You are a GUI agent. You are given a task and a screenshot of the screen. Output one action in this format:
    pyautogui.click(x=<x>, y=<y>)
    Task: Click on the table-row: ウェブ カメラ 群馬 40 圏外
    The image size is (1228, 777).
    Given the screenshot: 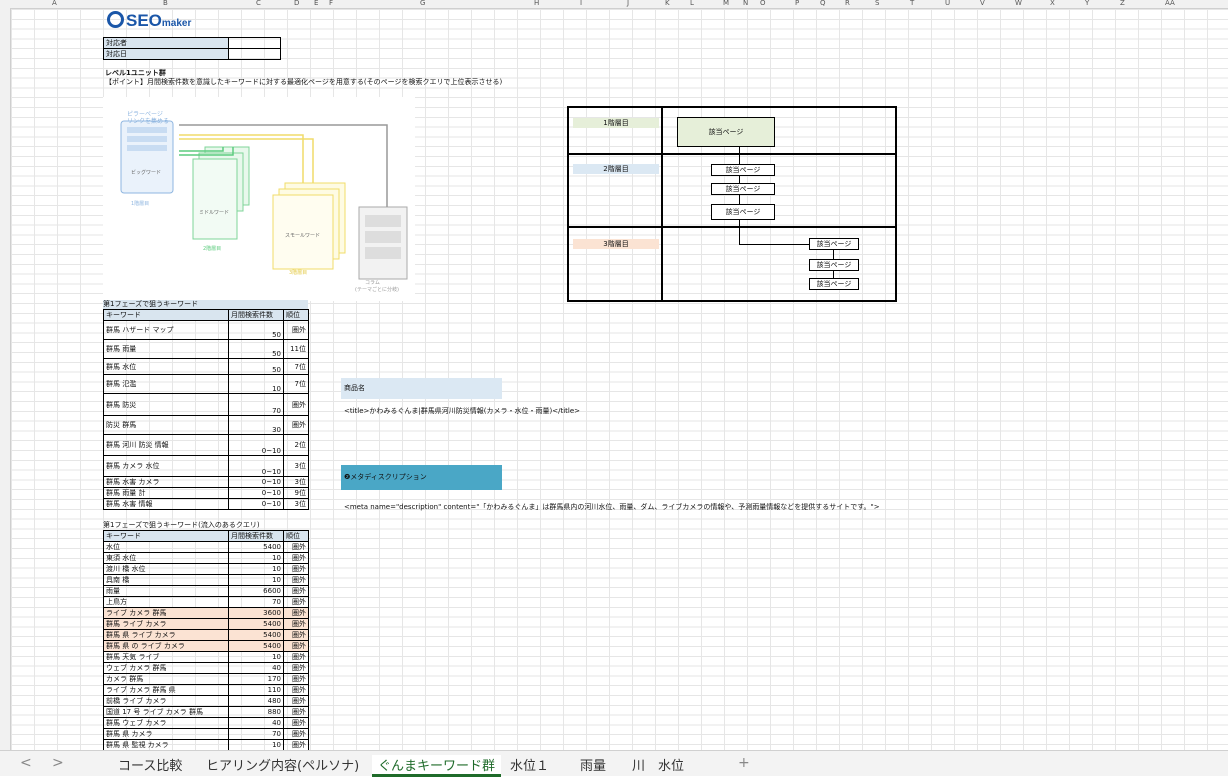 What is the action you would take?
    pyautogui.click(x=206, y=668)
    